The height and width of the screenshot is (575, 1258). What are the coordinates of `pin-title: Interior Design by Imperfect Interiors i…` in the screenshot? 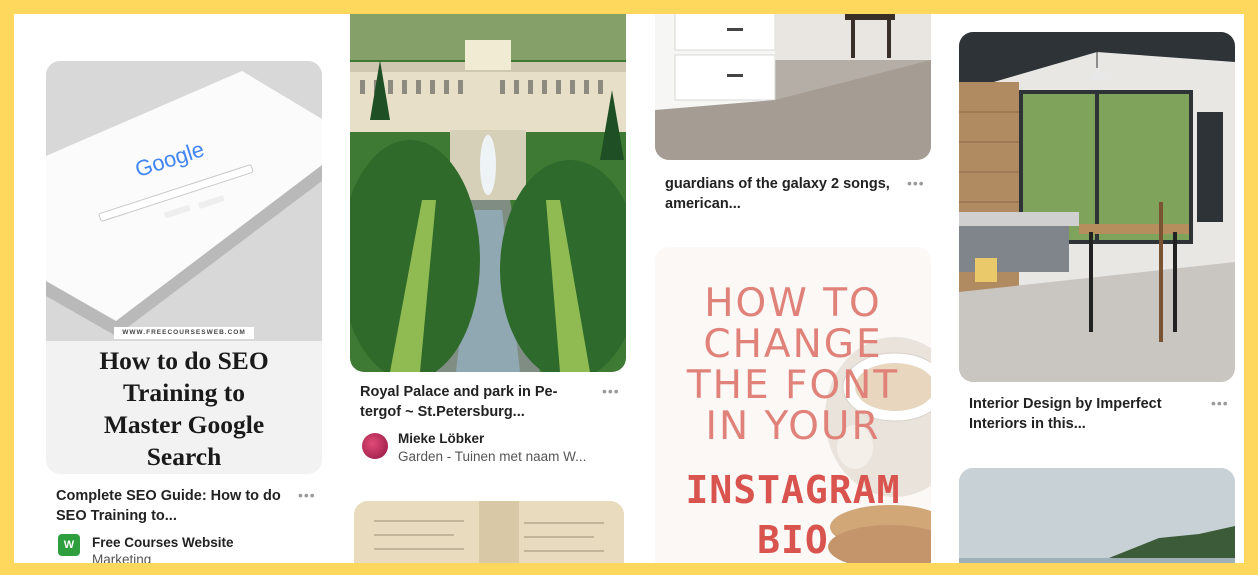 It's located at (1087, 414).